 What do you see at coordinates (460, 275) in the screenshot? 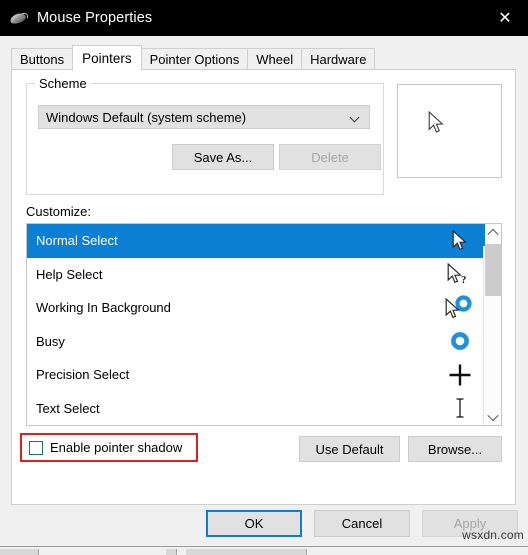
I see `arrow-question-cursor-icon: ?` at bounding box center [460, 275].